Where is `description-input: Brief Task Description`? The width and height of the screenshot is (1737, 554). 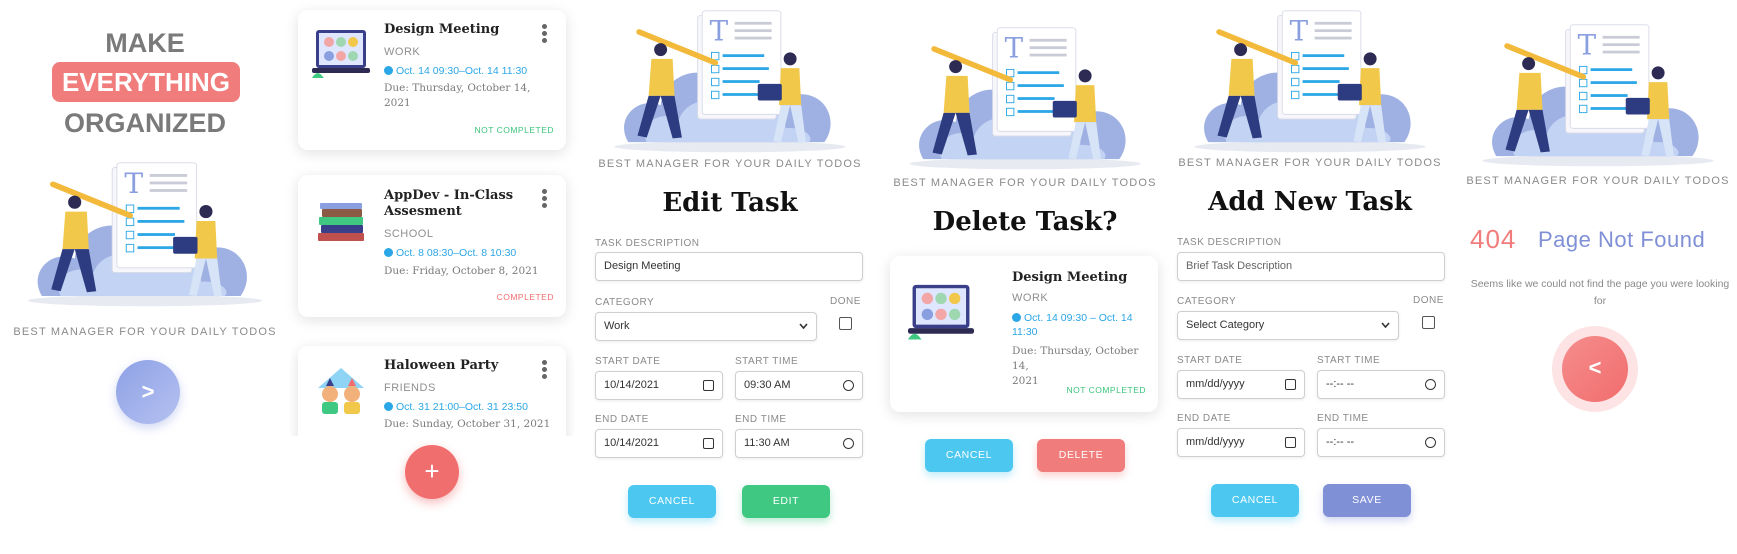 description-input: Brief Task Description is located at coordinates (1311, 266).